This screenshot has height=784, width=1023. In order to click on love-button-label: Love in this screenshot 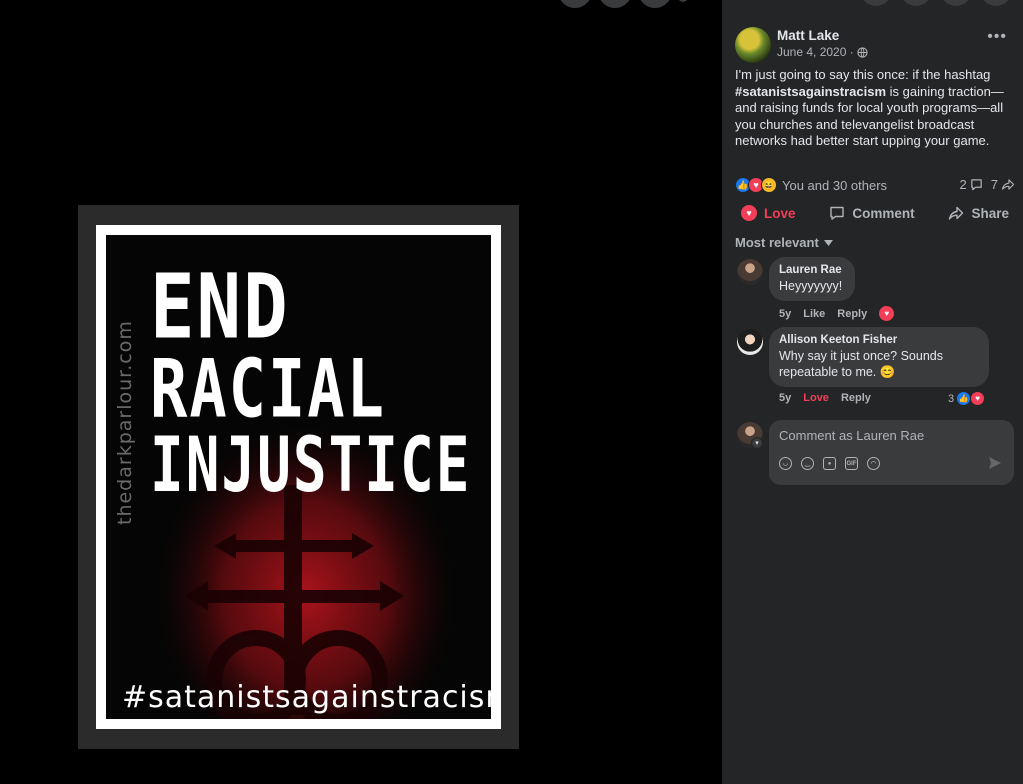, I will do `click(780, 213)`.